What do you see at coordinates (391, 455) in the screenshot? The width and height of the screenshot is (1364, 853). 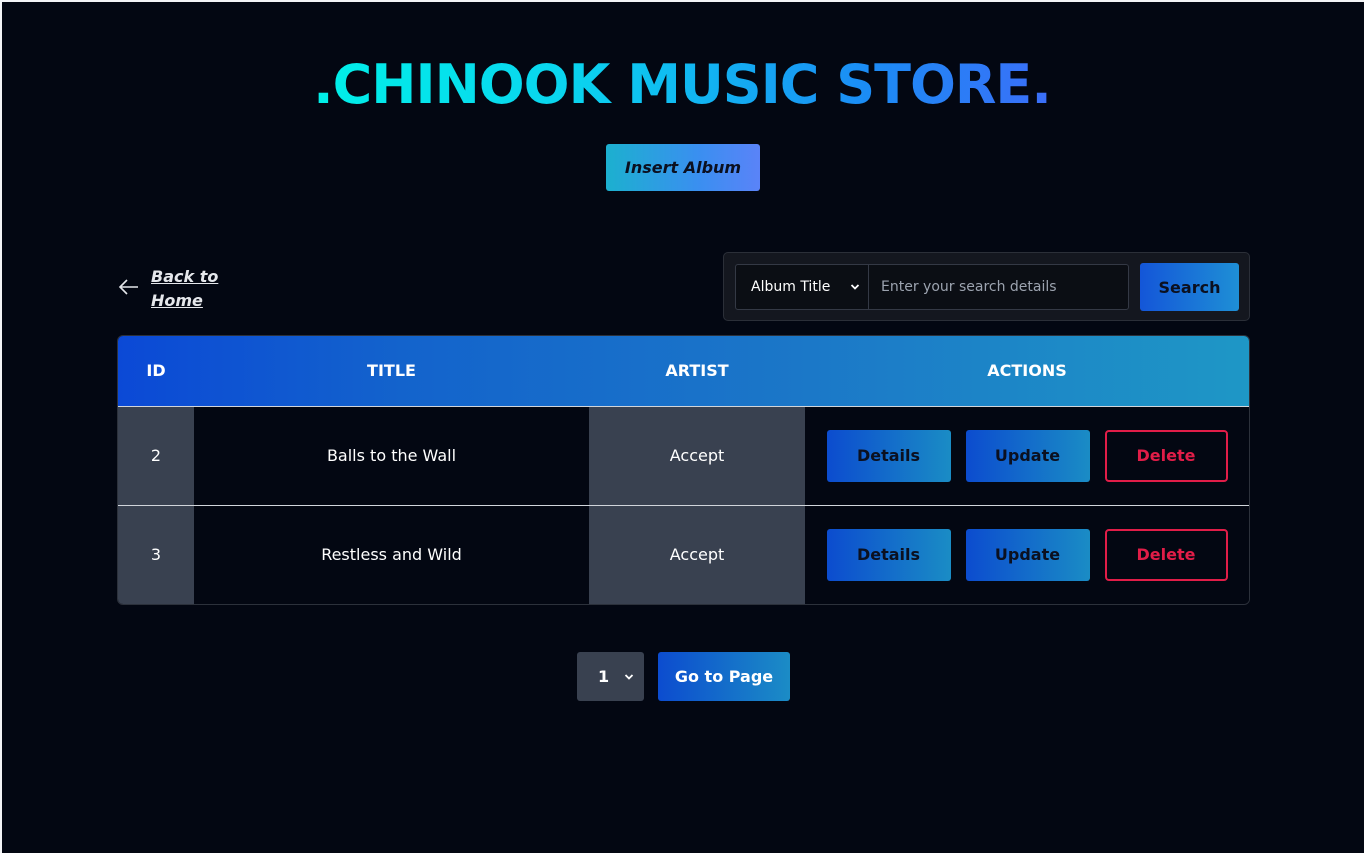 I see `album-title-cell: Balls to the Wall` at bounding box center [391, 455].